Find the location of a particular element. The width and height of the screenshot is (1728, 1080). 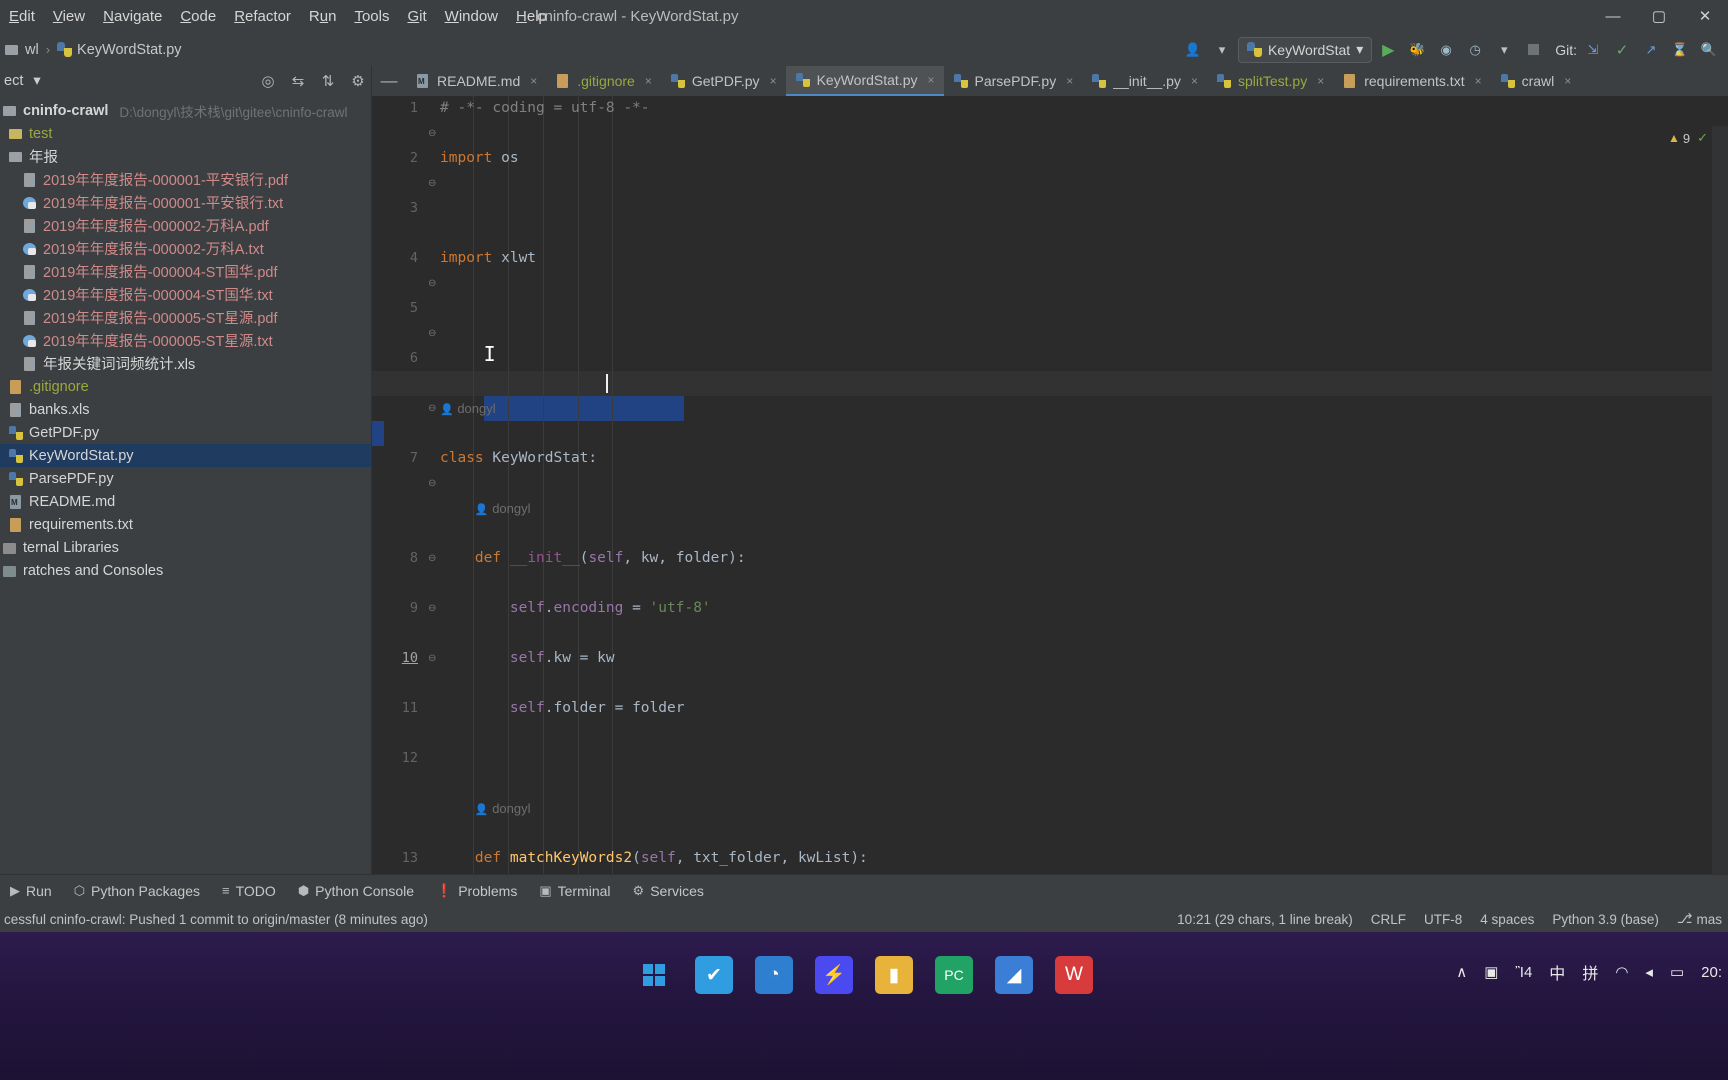

git-push-icon: ↗ is located at coordinates (1651, 50).